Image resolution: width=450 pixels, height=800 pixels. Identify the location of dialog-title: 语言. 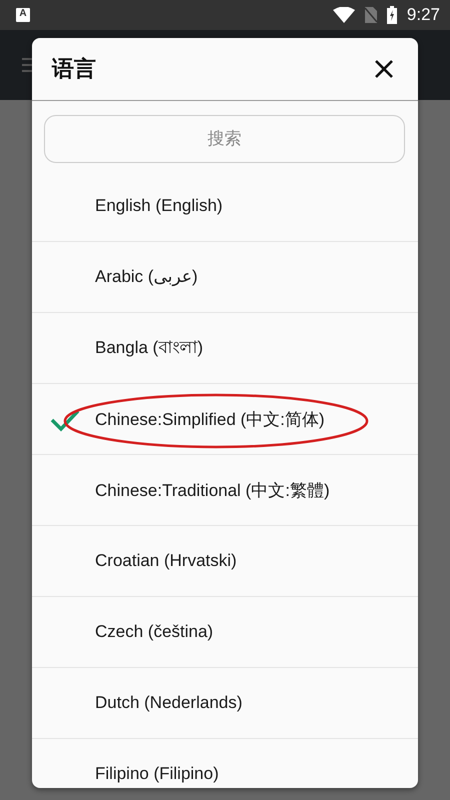
(74, 69).